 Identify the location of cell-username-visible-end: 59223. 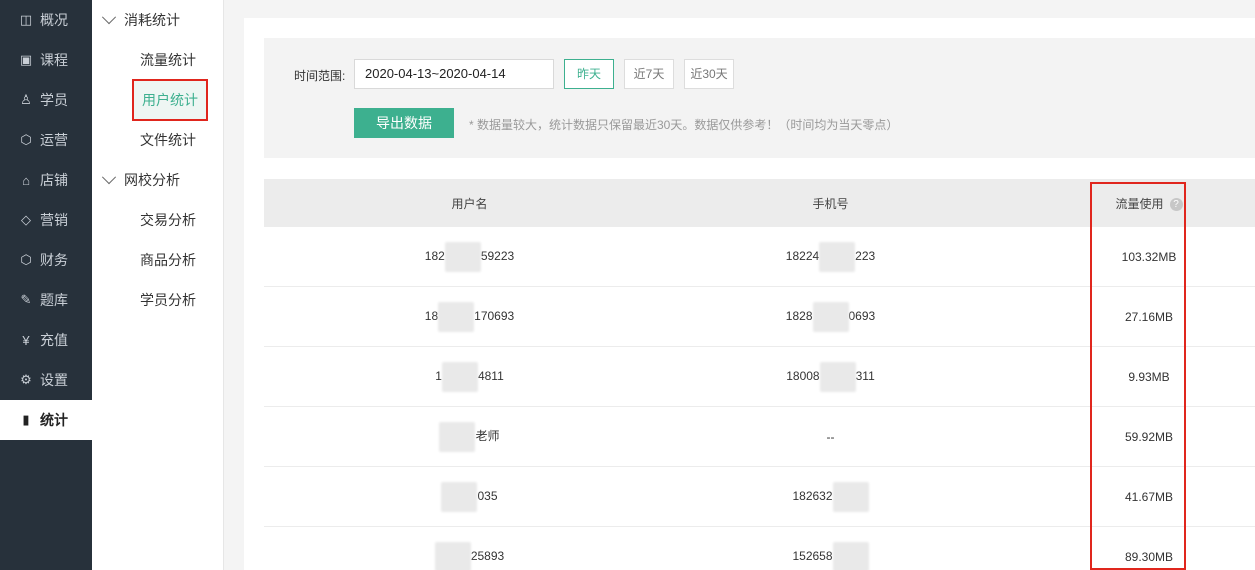
(497, 255).